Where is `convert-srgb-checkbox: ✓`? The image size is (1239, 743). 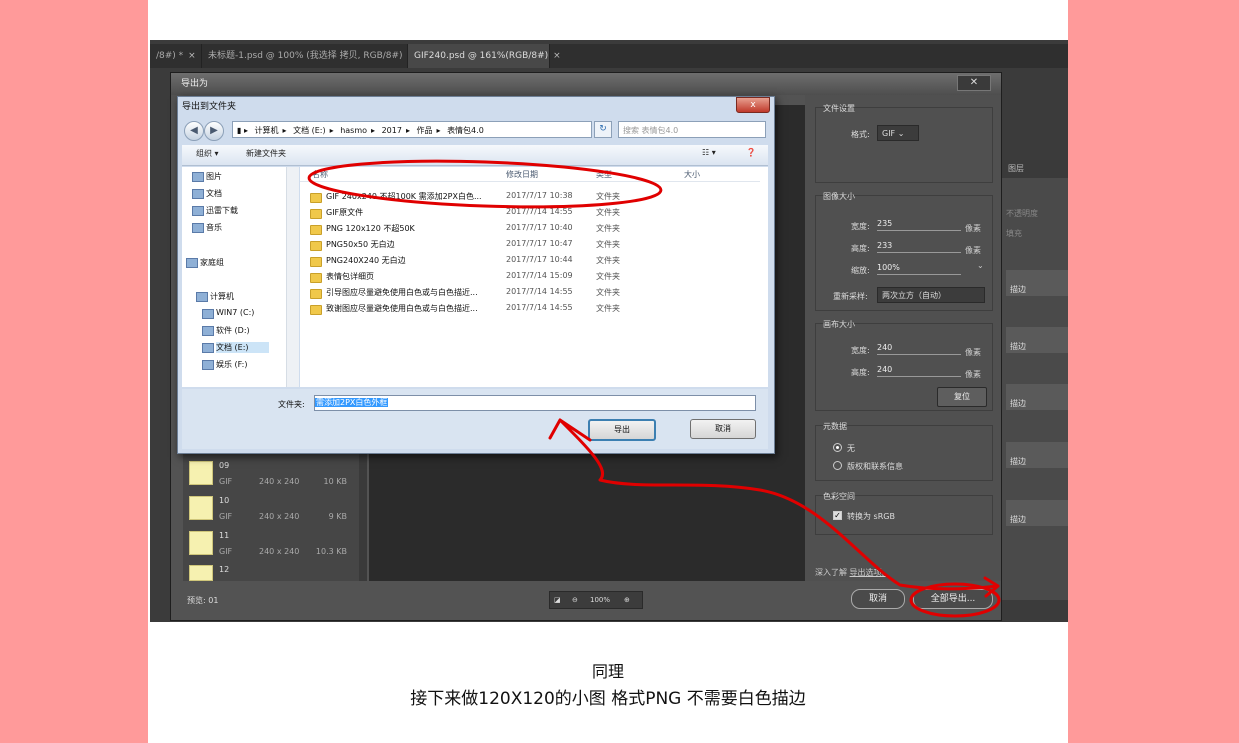
convert-srgb-checkbox: ✓ is located at coordinates (837, 515).